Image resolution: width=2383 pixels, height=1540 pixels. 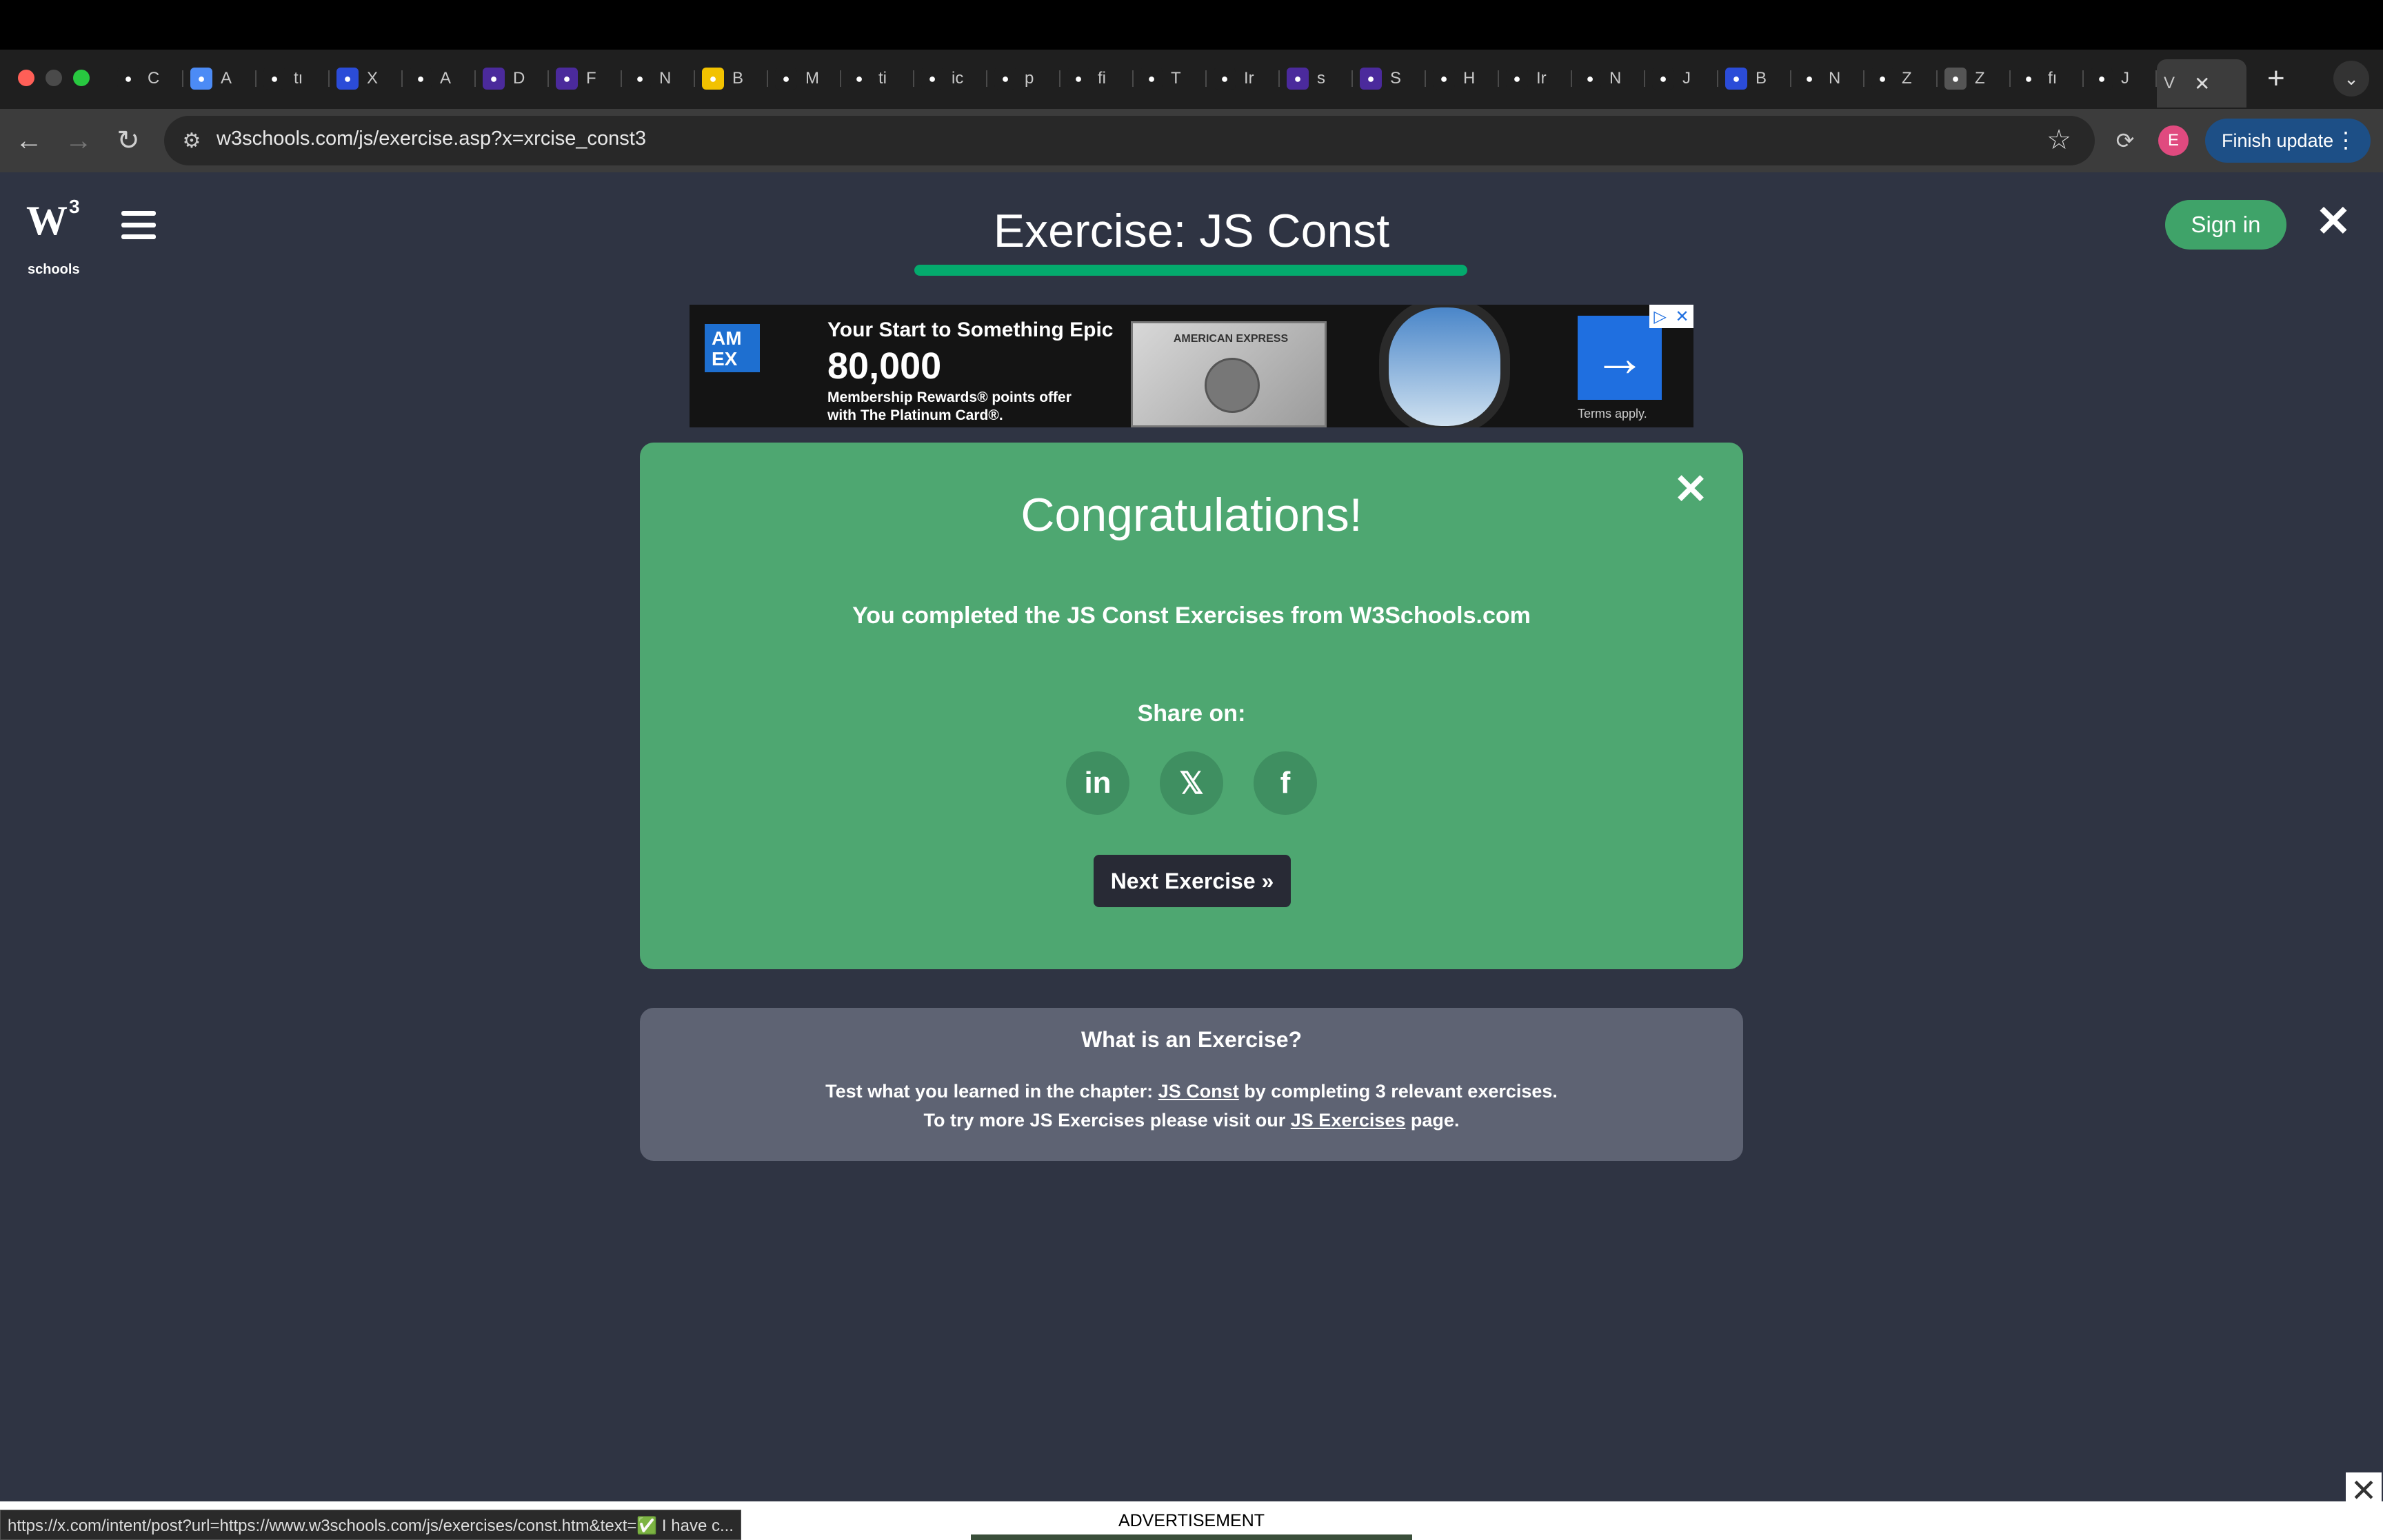 What do you see at coordinates (732, 348) in the screenshot?
I see `amex-logo: AM EX` at bounding box center [732, 348].